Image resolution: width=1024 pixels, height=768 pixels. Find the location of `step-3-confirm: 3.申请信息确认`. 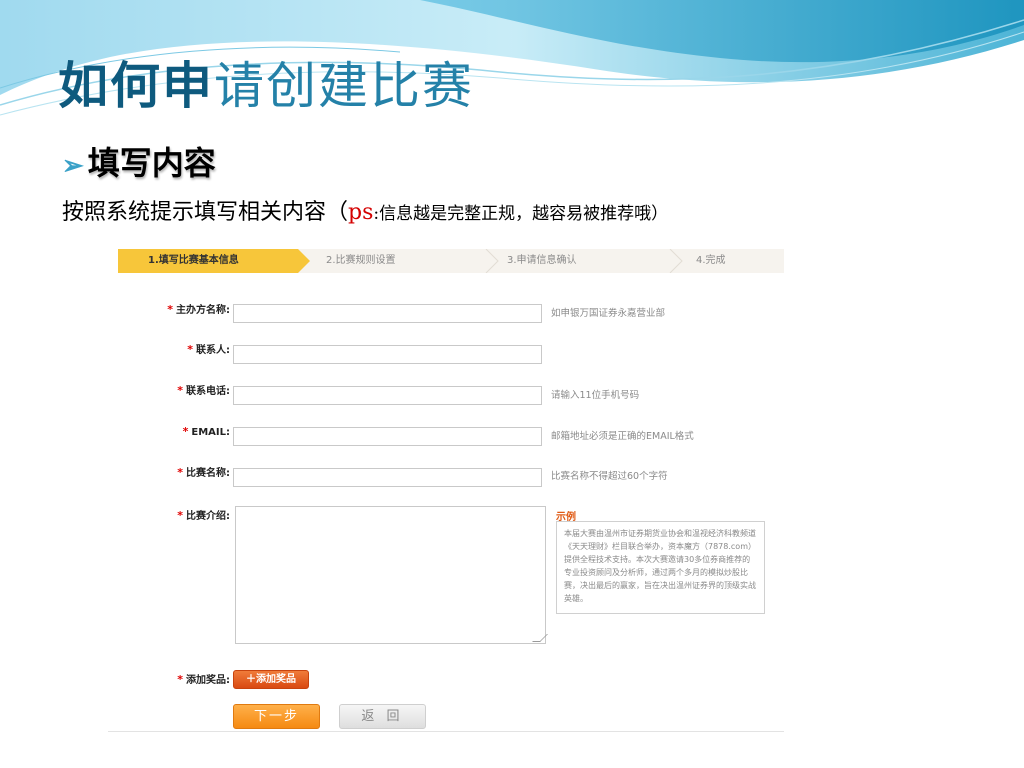

step-3-confirm: 3.申请信息确认 is located at coordinates (542, 260).